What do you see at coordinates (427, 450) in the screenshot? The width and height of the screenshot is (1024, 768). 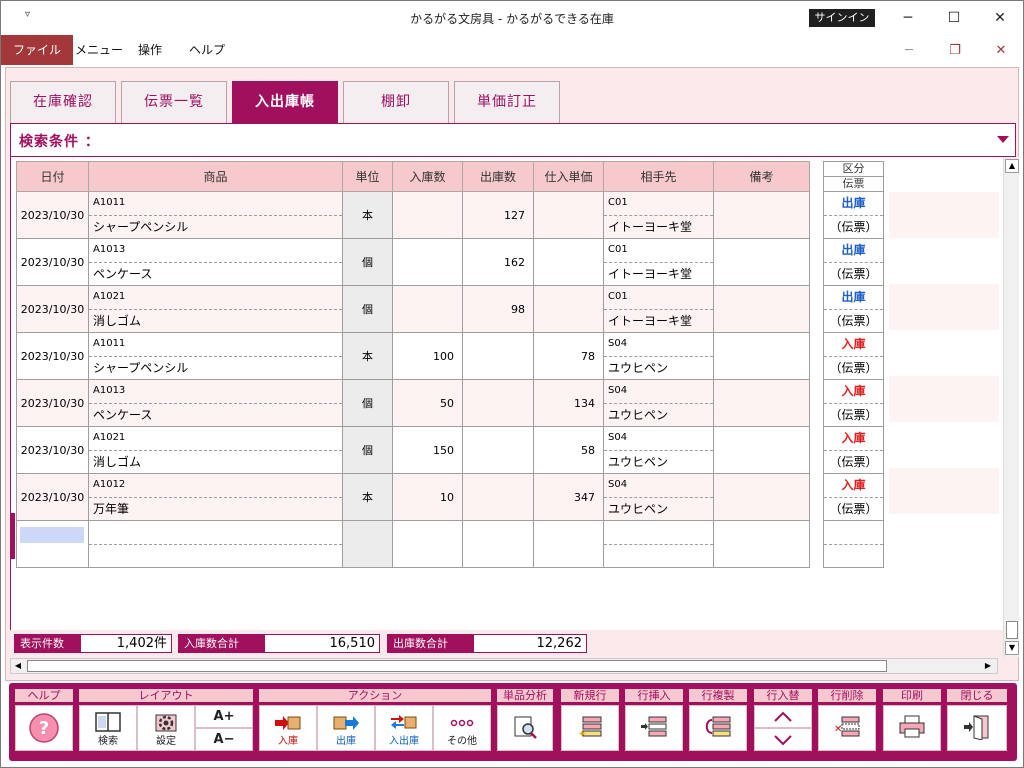 I see `cell-in-qty: 150` at bounding box center [427, 450].